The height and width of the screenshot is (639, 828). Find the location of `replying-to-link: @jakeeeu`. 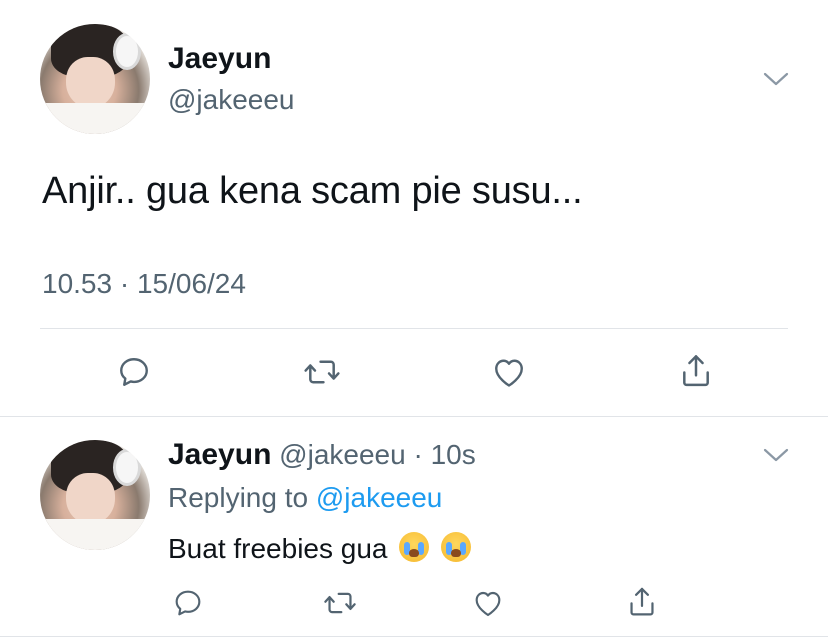

replying-to-link: @jakeeeu is located at coordinates (379, 497).